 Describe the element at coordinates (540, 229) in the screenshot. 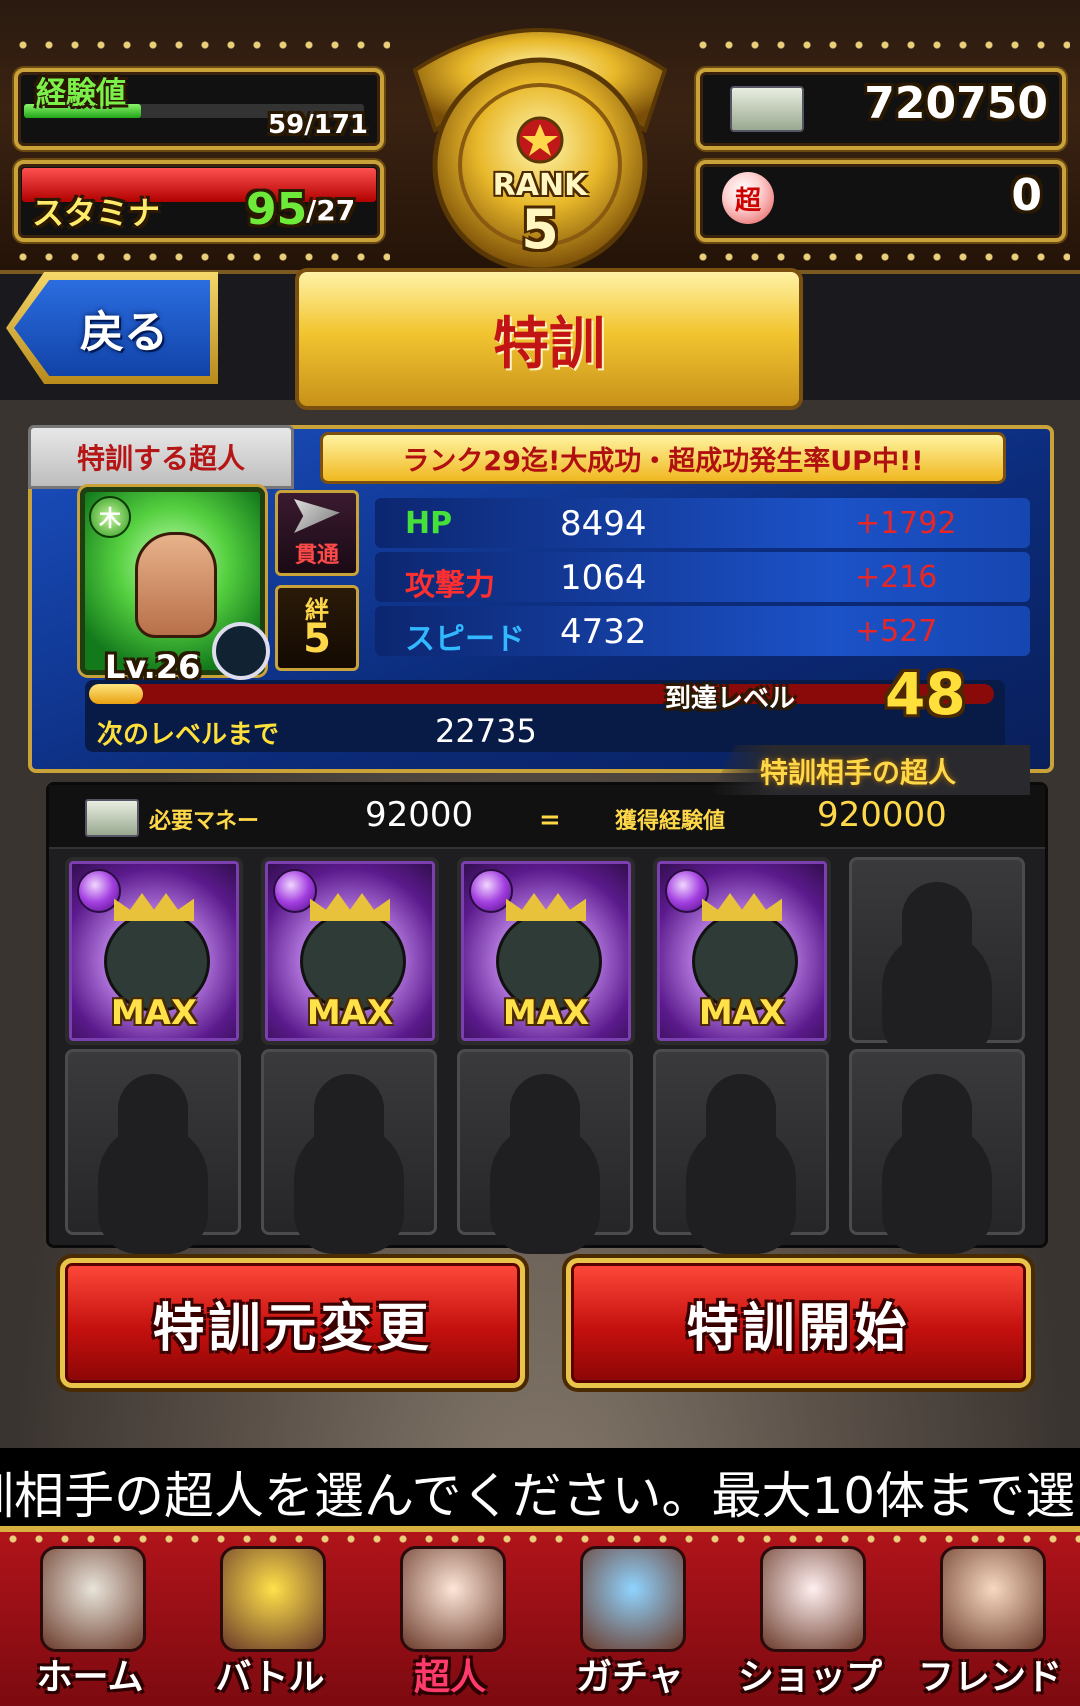

I see `rank-value: 5` at that location.